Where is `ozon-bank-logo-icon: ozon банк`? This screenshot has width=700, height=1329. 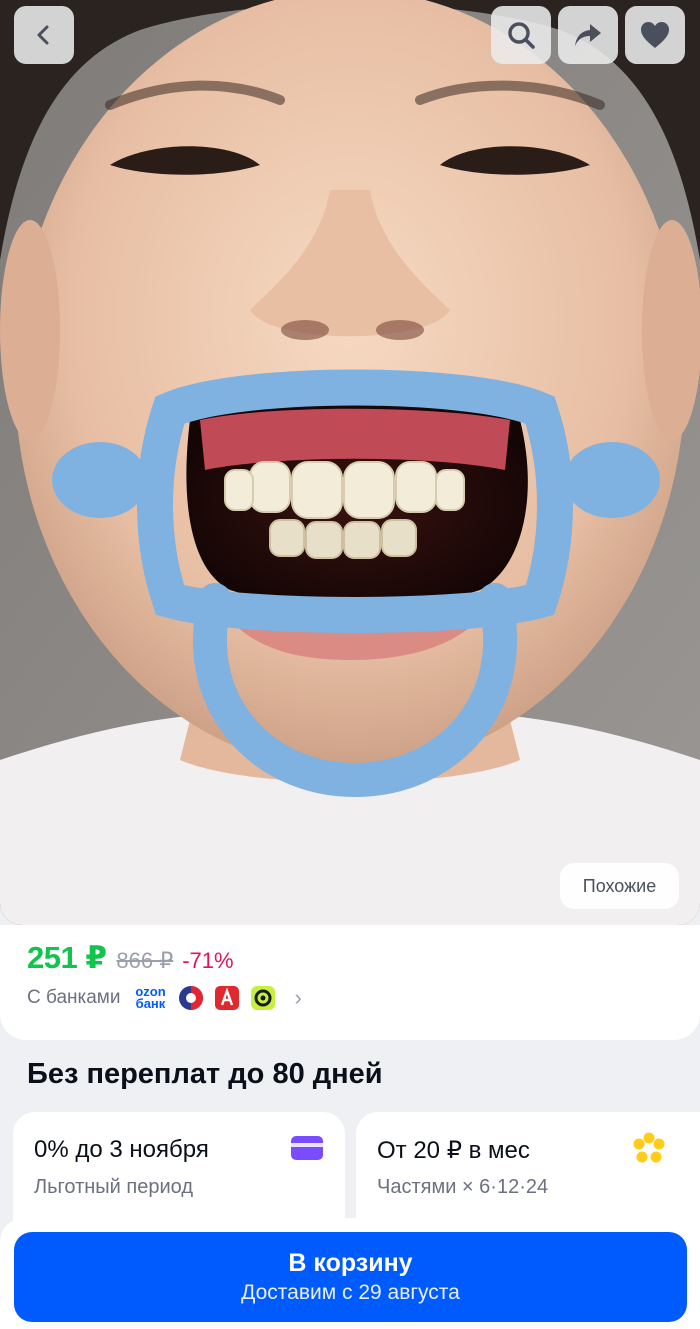
ozon-bank-logo-icon: ozon банк is located at coordinates (150, 998).